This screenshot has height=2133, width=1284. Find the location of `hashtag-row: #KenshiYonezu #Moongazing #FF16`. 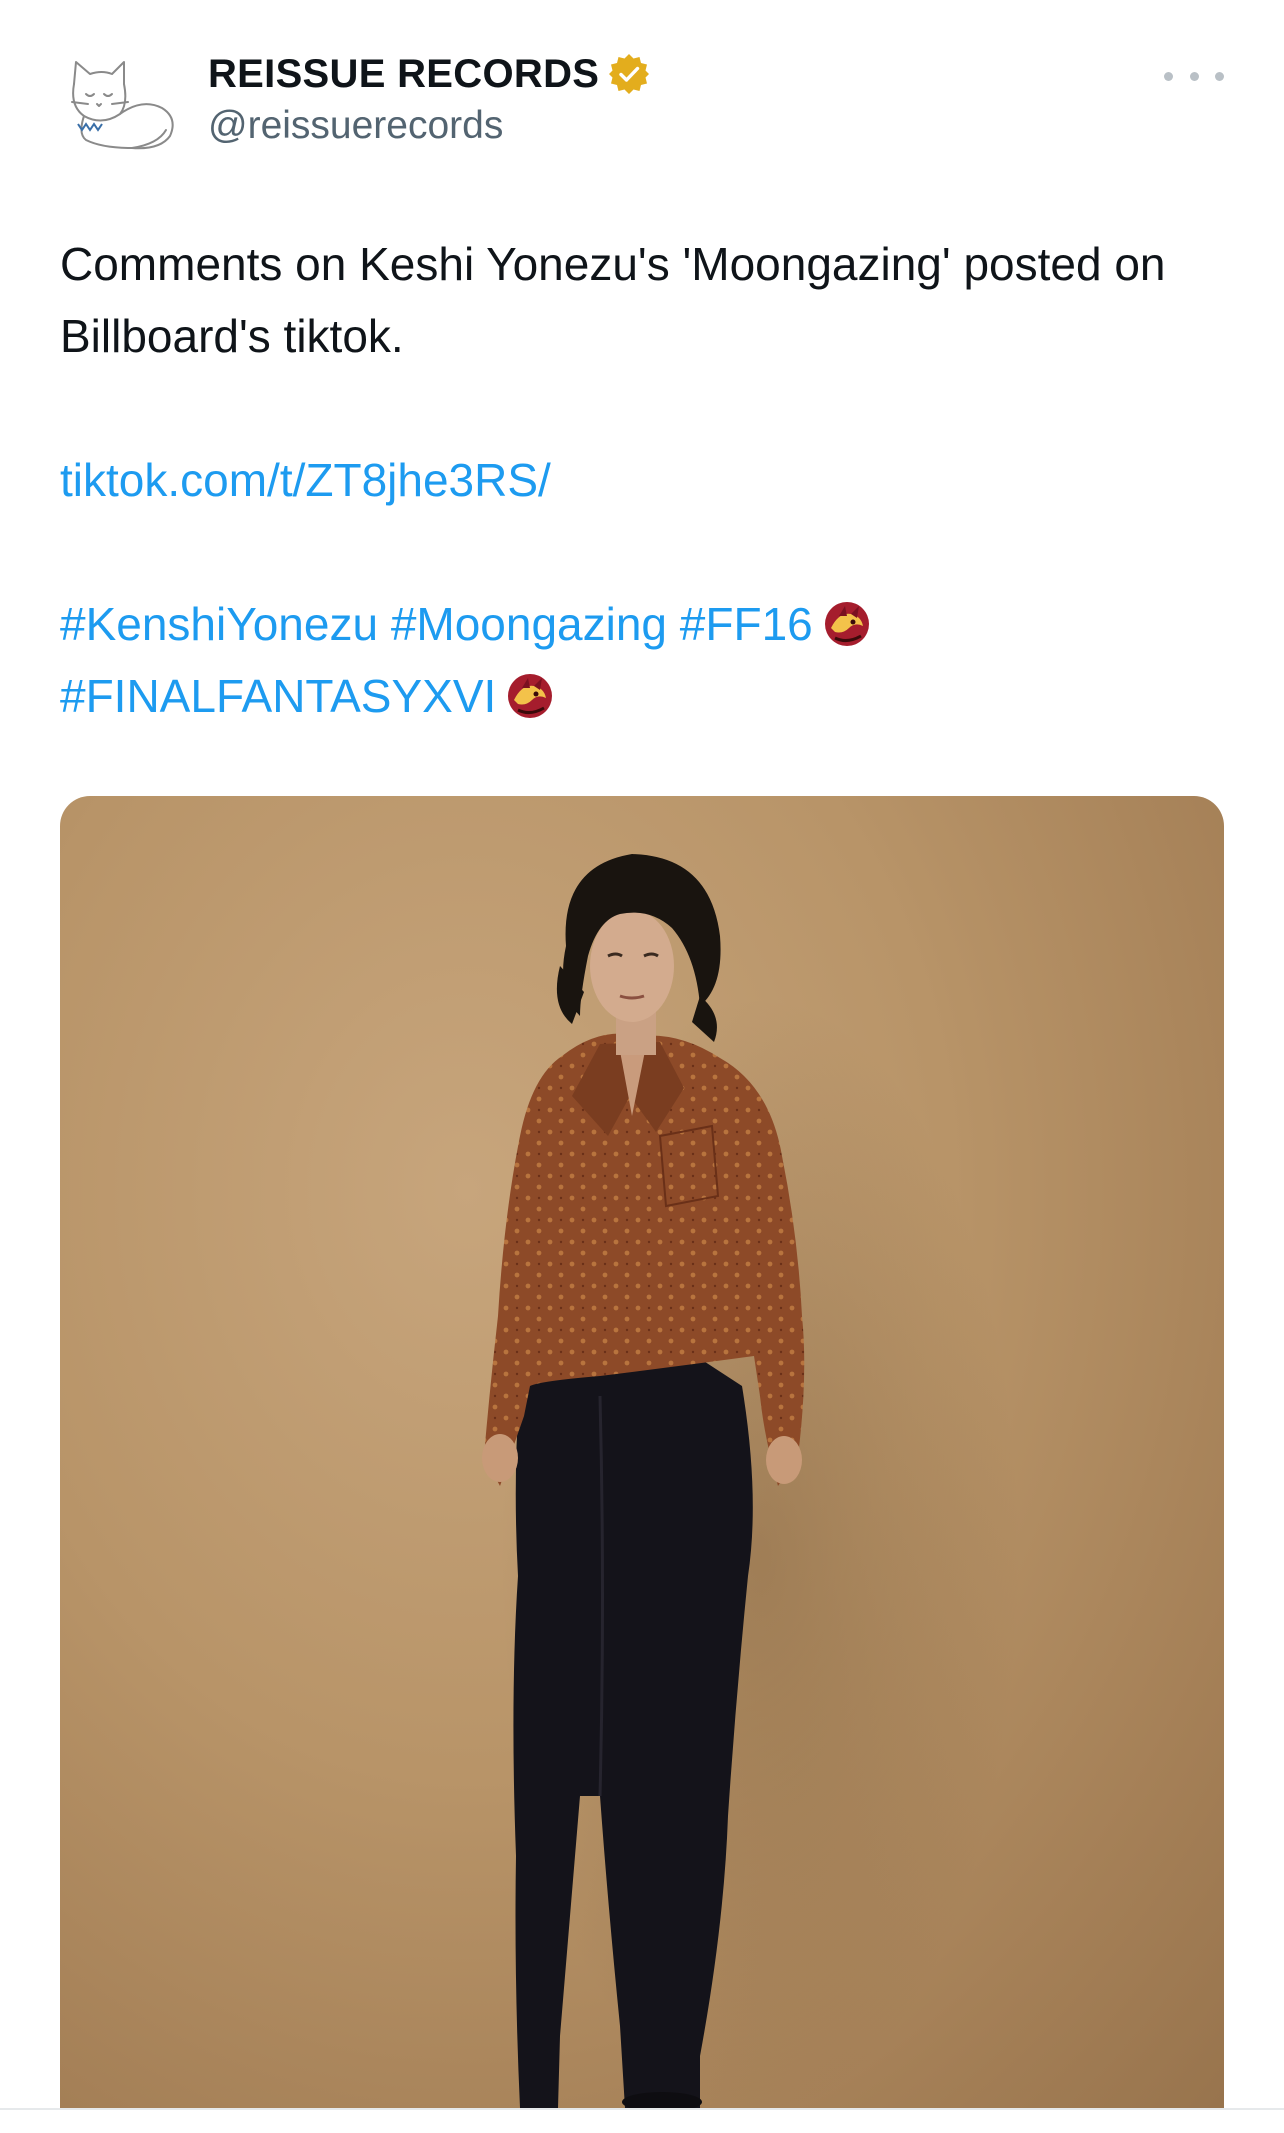

hashtag-row: #KenshiYonezu #Moongazing #FF16 is located at coordinates (640, 624).